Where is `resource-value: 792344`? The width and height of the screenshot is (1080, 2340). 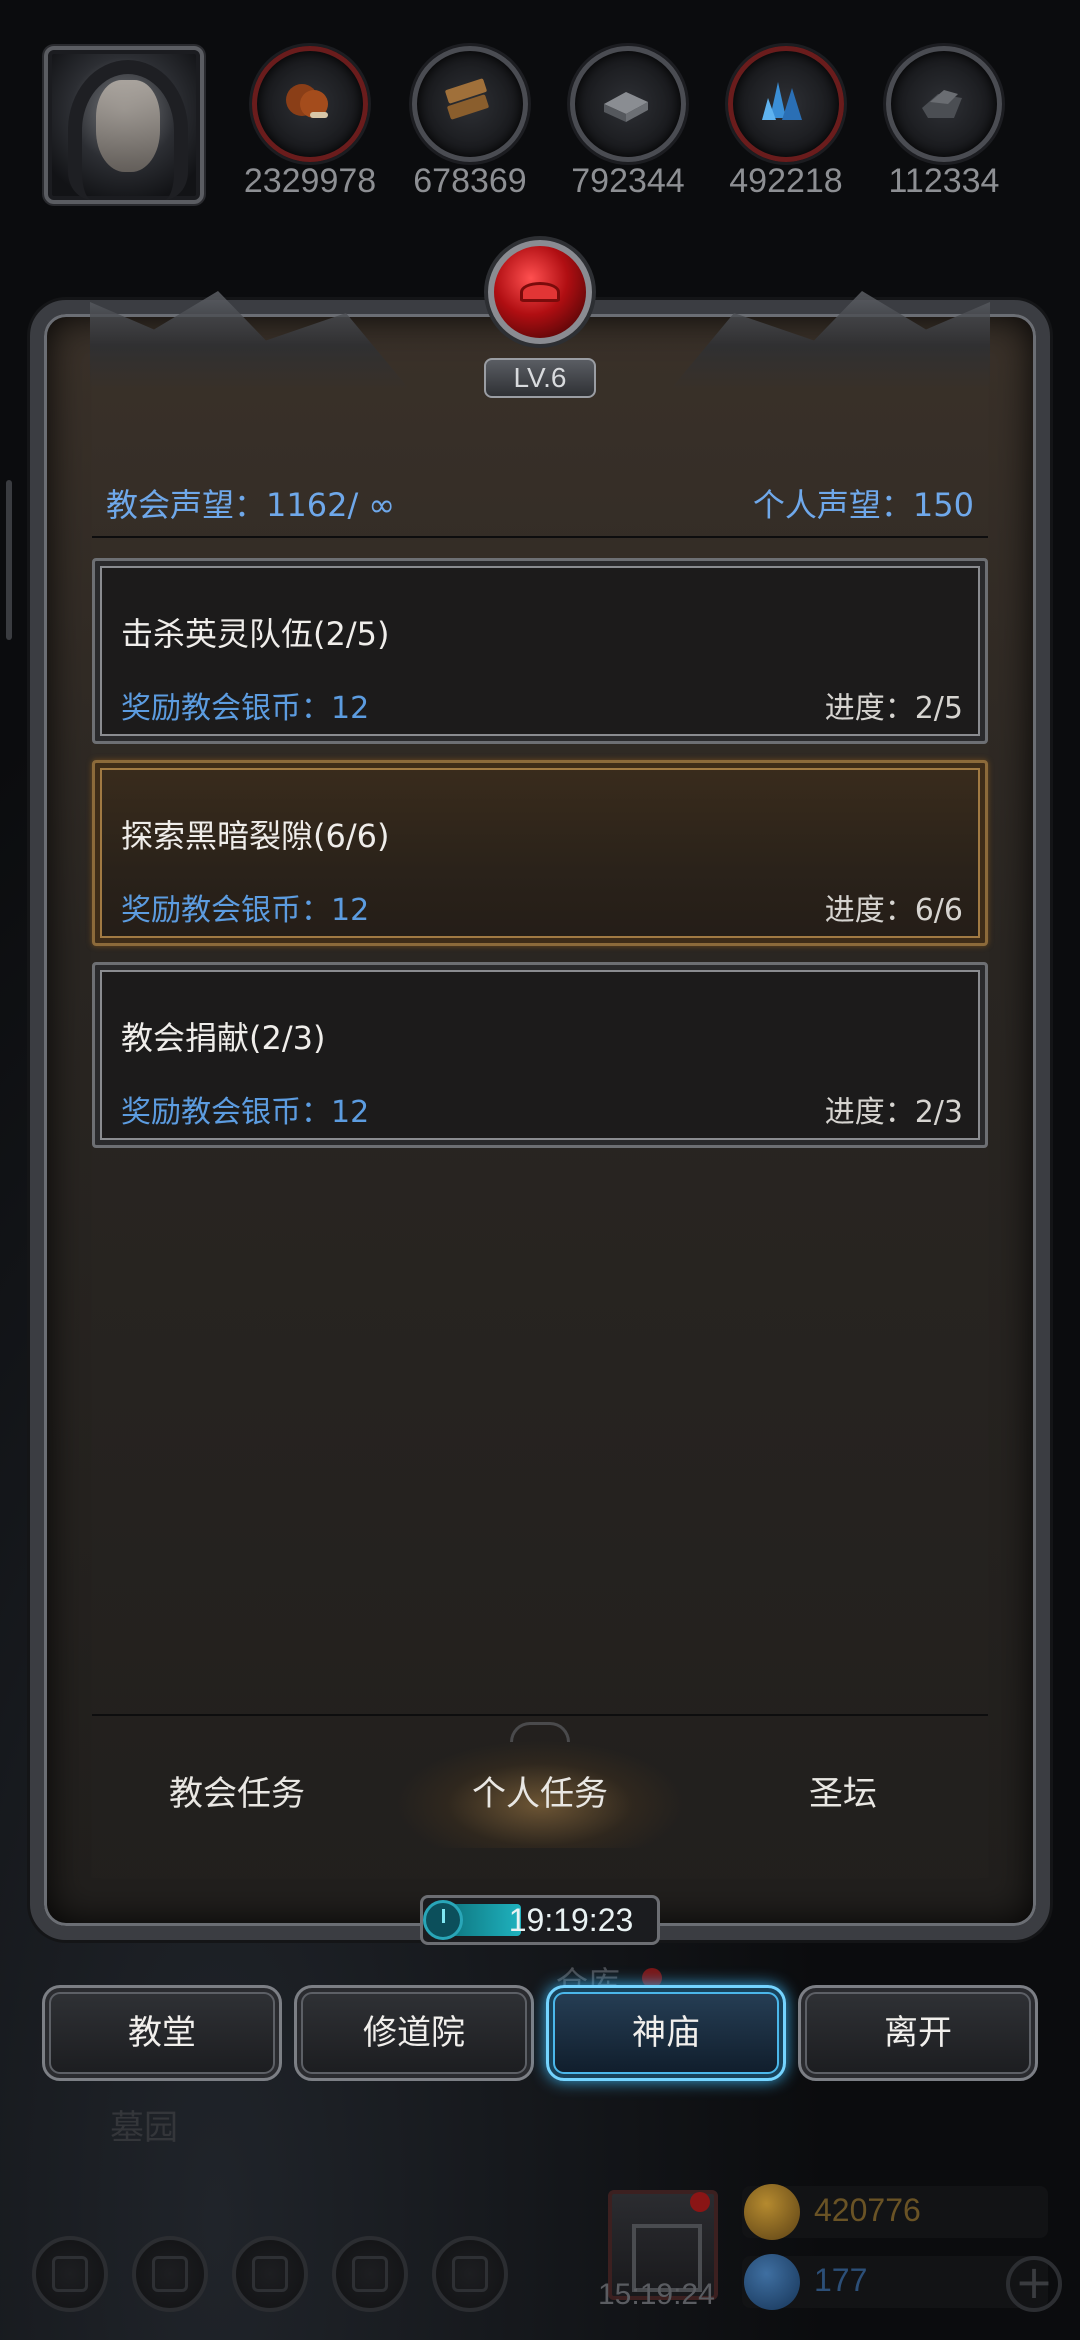
resource-value: 792344 is located at coordinates (628, 181).